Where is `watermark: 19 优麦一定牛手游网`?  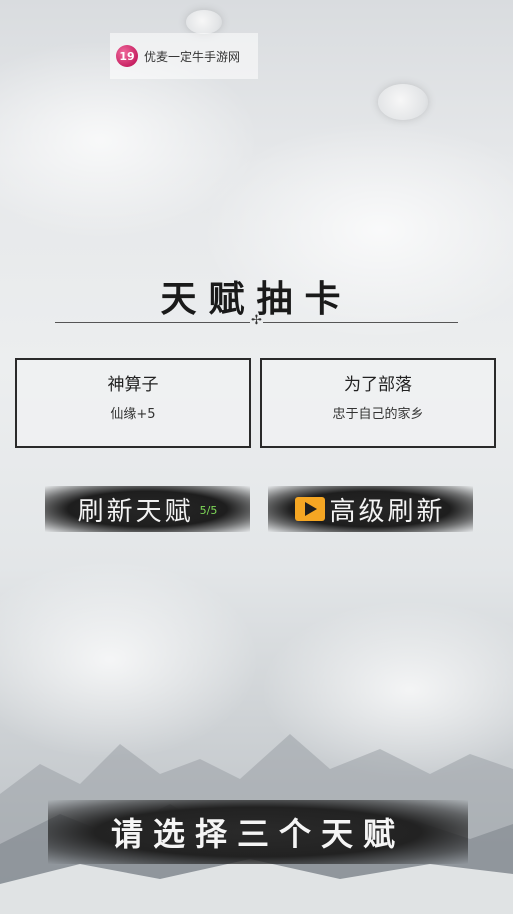
watermark: 19 优麦一定牛手游网 is located at coordinates (184, 56).